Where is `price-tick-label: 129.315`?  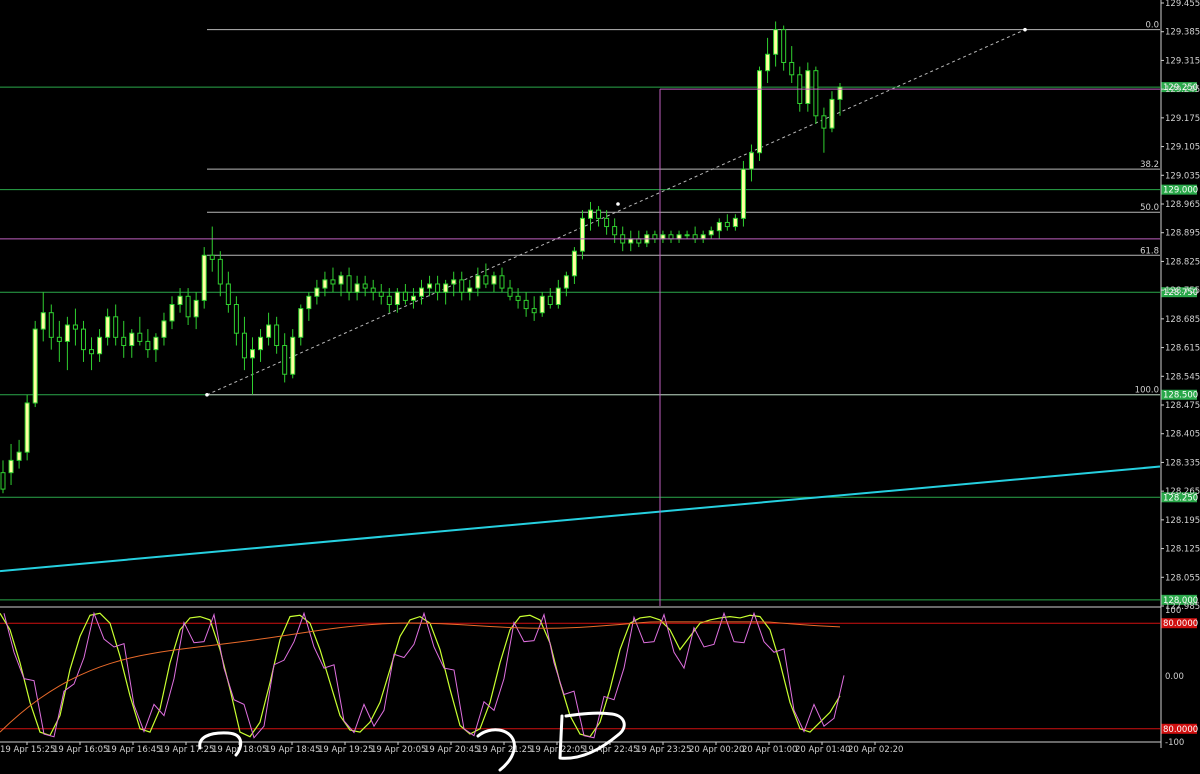
price-tick-label: 129.315 is located at coordinates (1182, 61).